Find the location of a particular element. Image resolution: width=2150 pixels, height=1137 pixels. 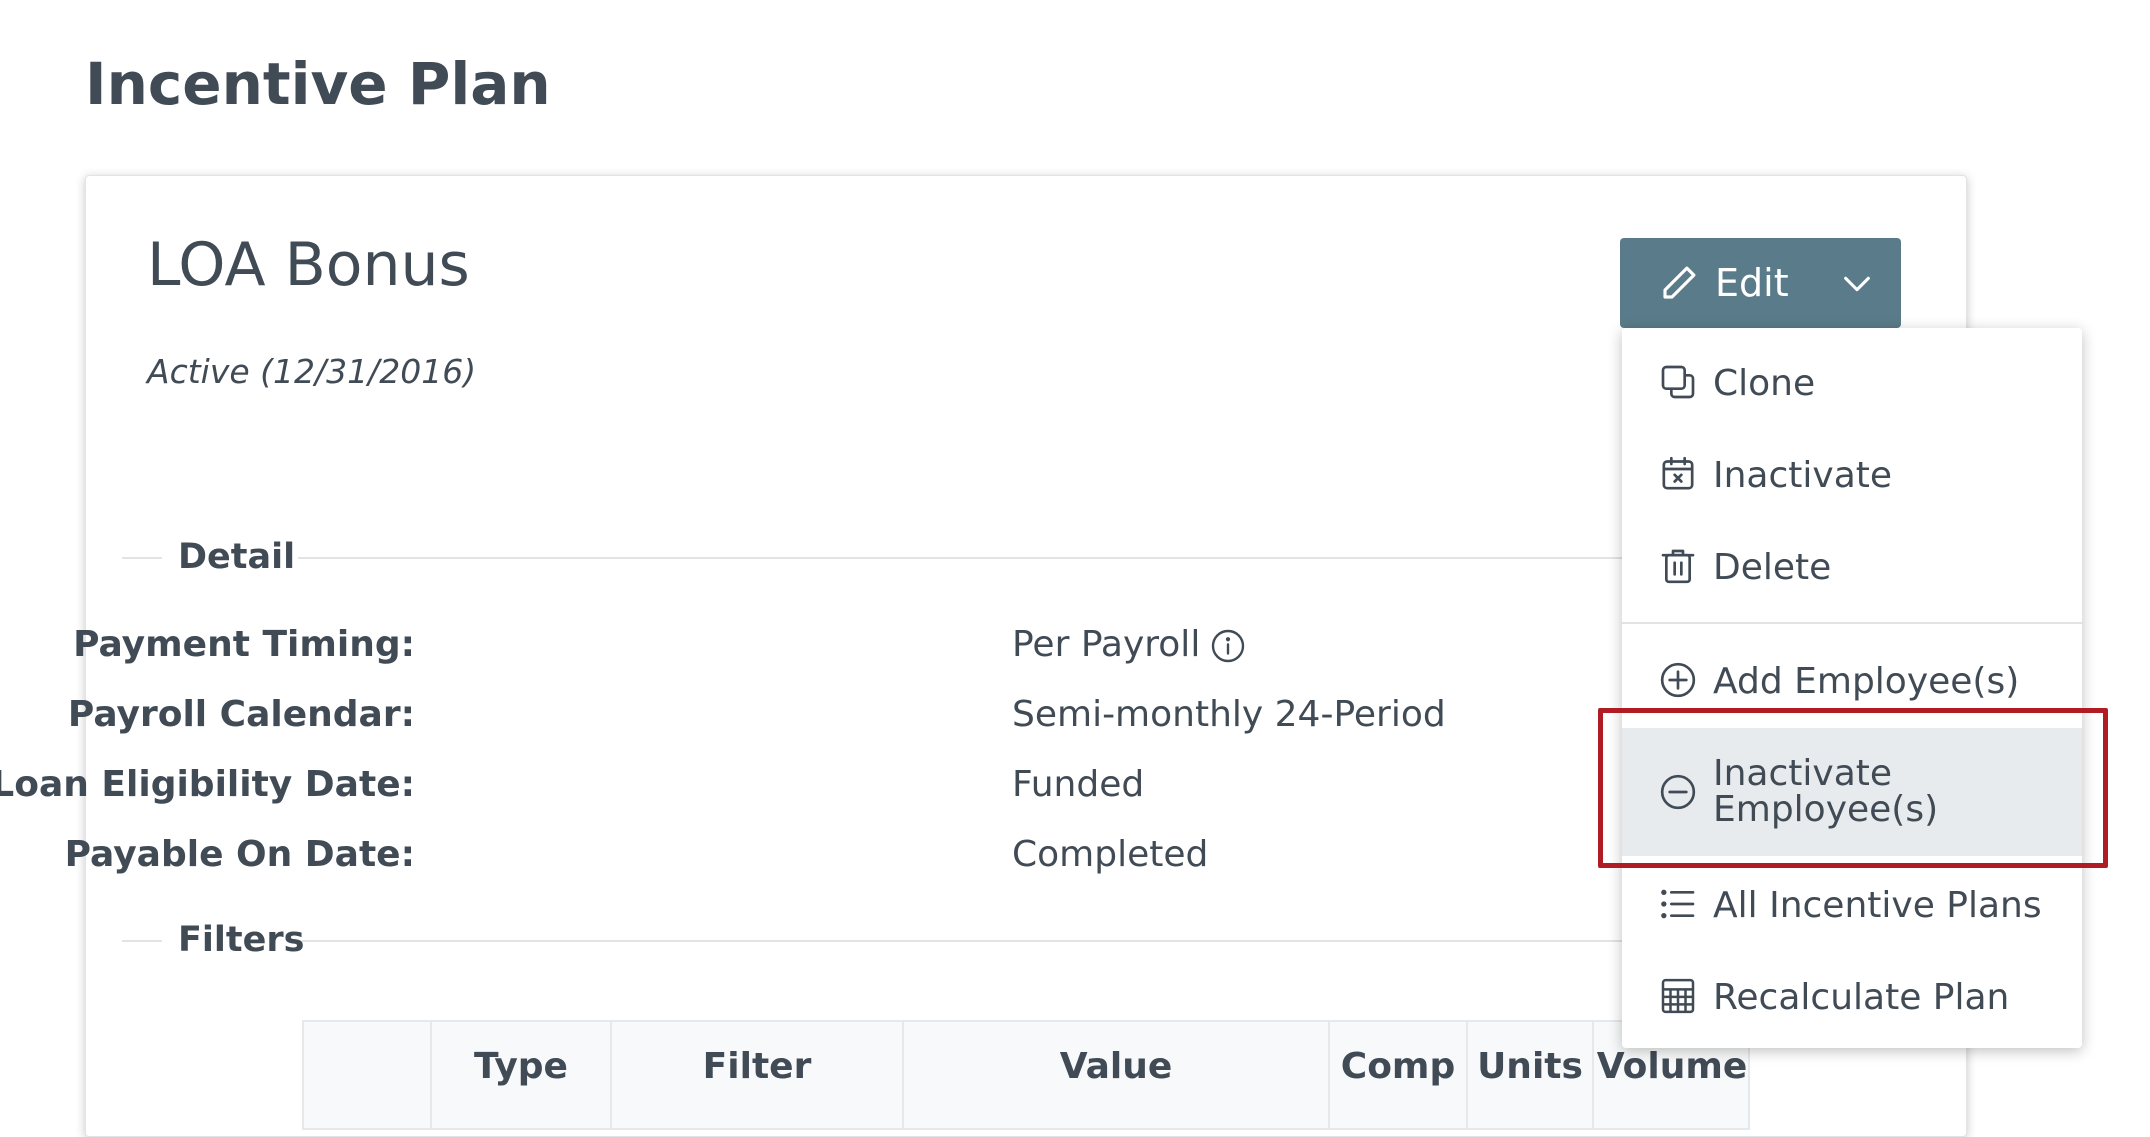

detail-row-payable-on-date: Payable On Date: Completed is located at coordinates (800, 855).